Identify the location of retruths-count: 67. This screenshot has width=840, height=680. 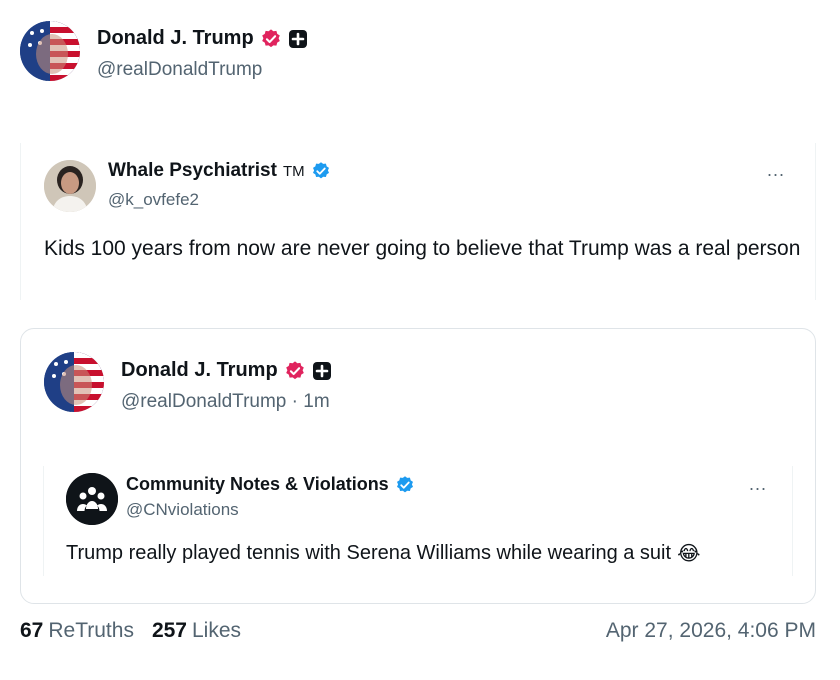
(32, 630).